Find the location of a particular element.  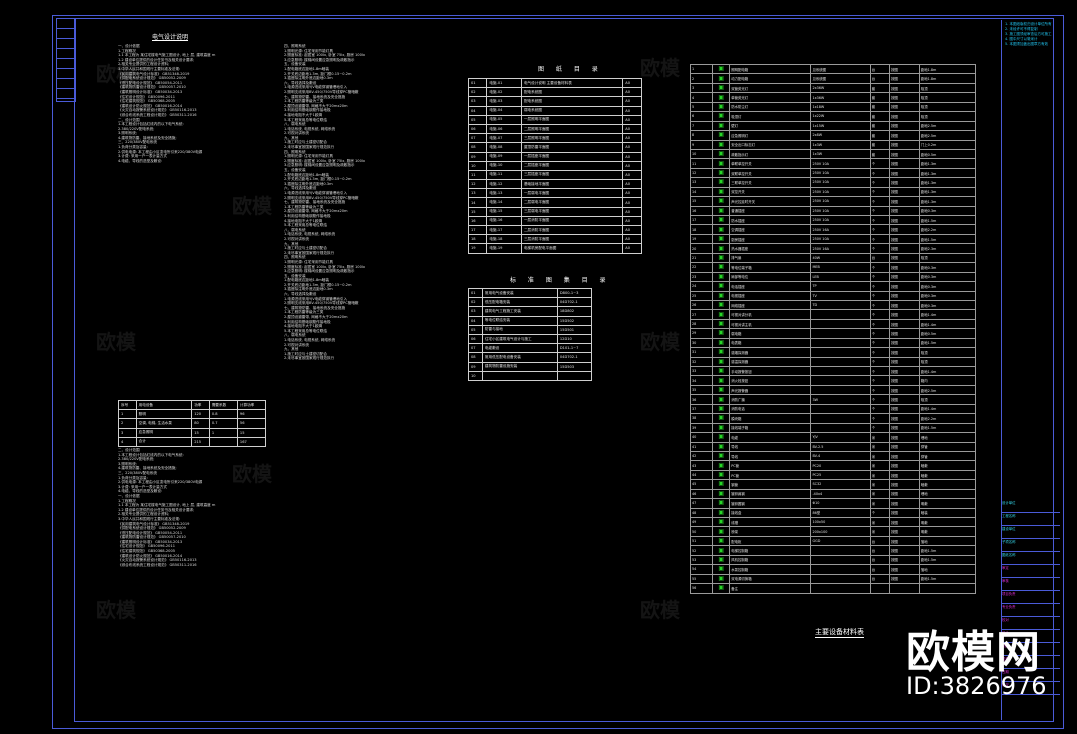

table-row: 30 ▣ 电表箱 个按图 距地1.5m is located at coordinates (833, 343).